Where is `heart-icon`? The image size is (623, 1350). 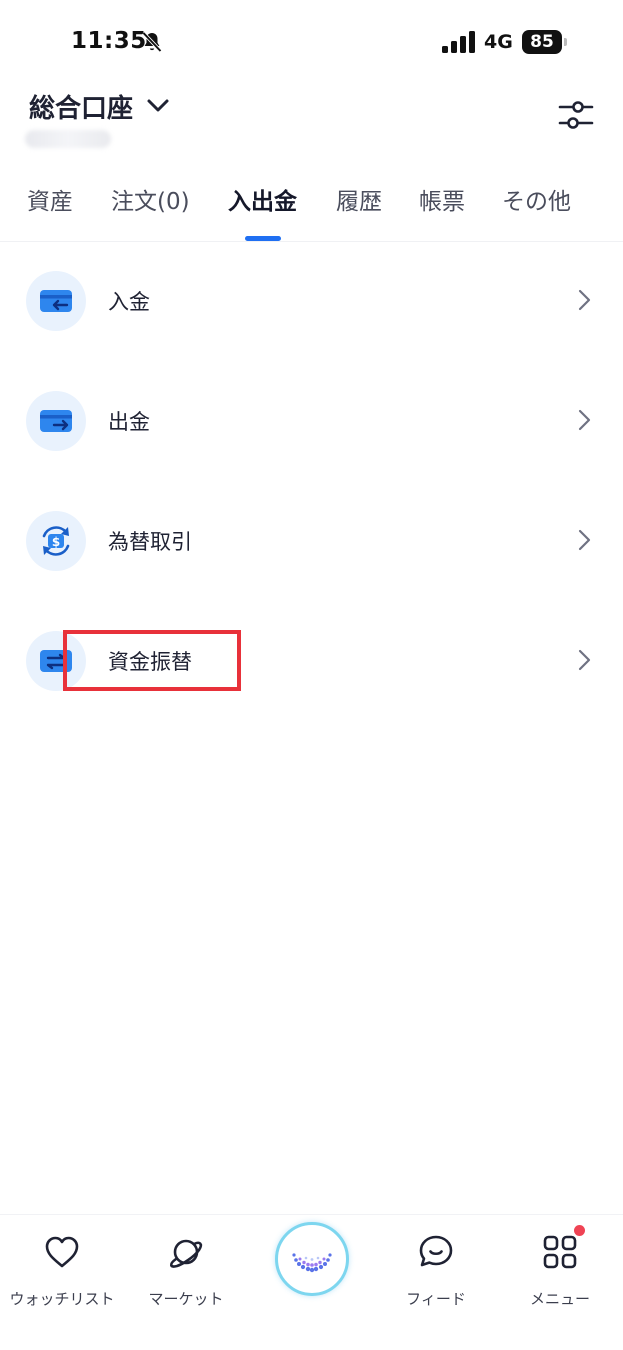
heart-icon is located at coordinates (62, 1252).